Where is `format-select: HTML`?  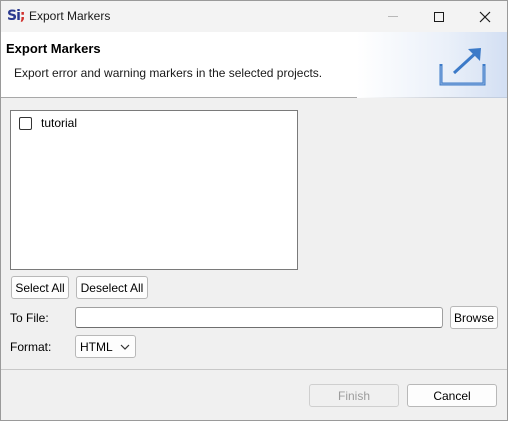 format-select: HTML is located at coordinates (105, 346).